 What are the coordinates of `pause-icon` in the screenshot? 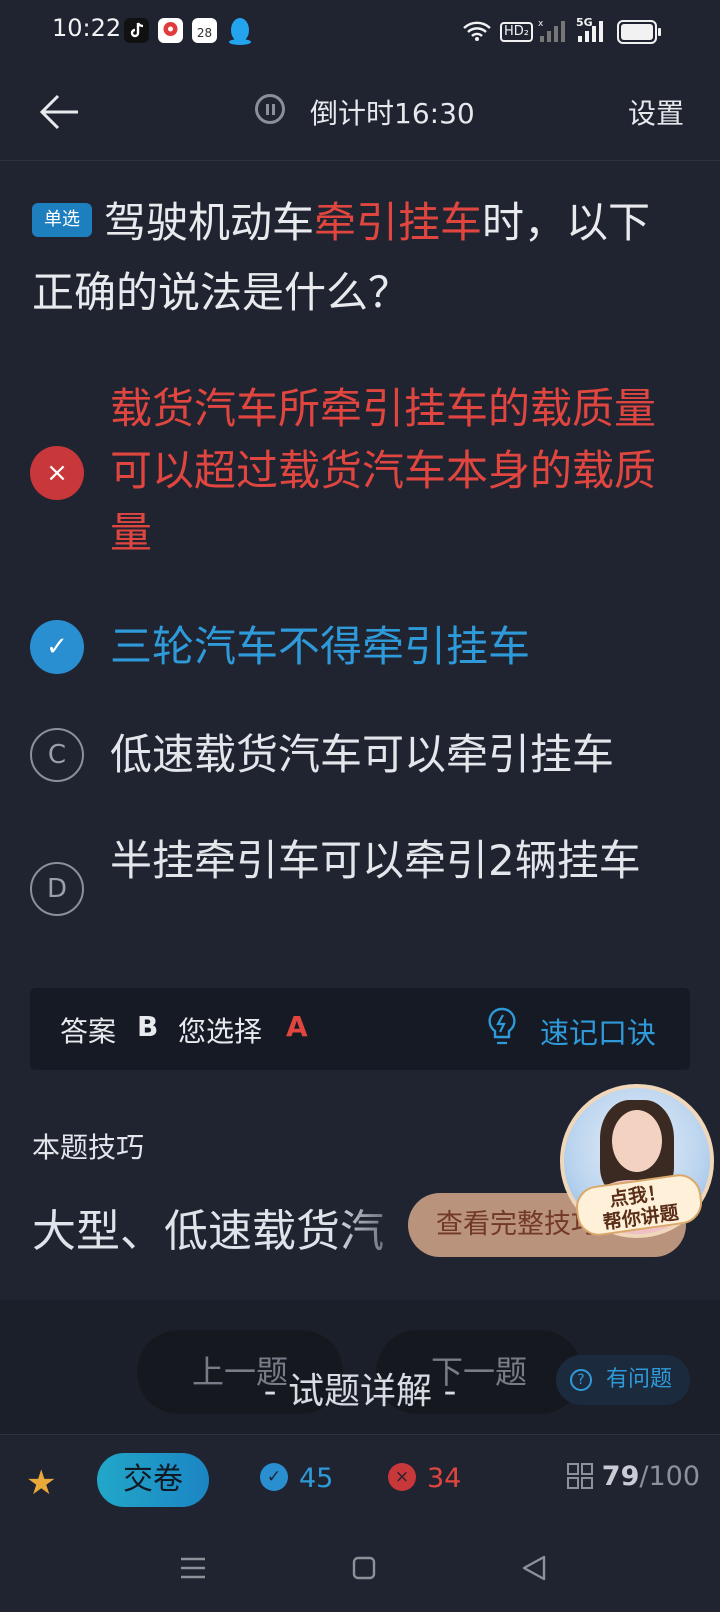 It's located at (270, 109).